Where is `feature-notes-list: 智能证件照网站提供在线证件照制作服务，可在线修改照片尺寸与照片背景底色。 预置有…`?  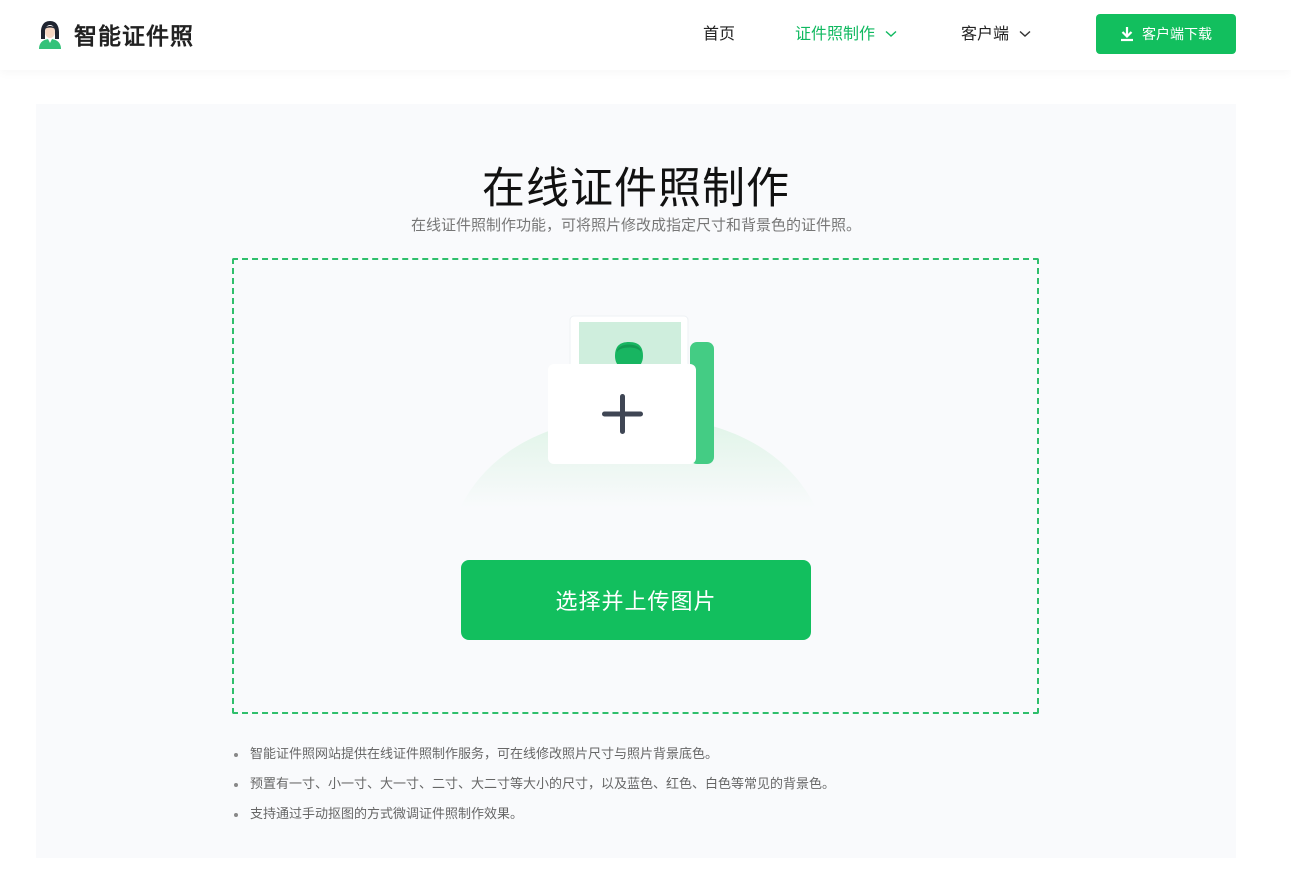 feature-notes-list: 智能证件照网站提供在线证件照制作服务，可在线修改照片尺寸与照片背景底色。 预置有… is located at coordinates (684, 785).